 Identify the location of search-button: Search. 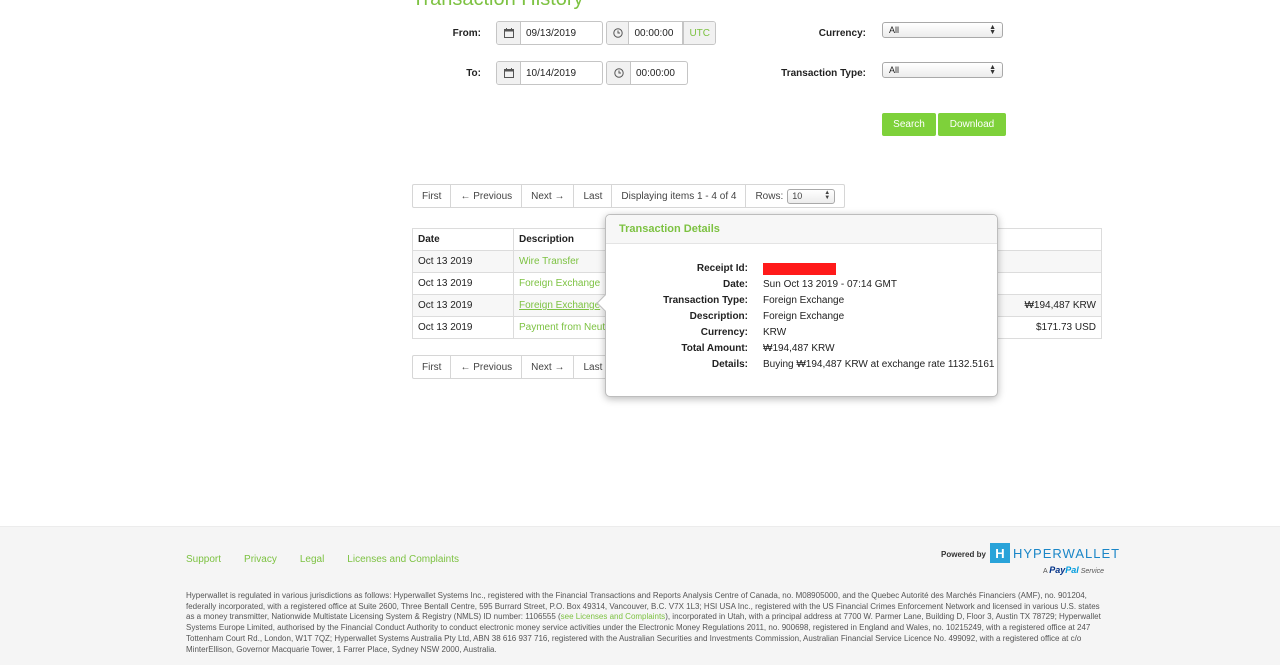
(909, 124).